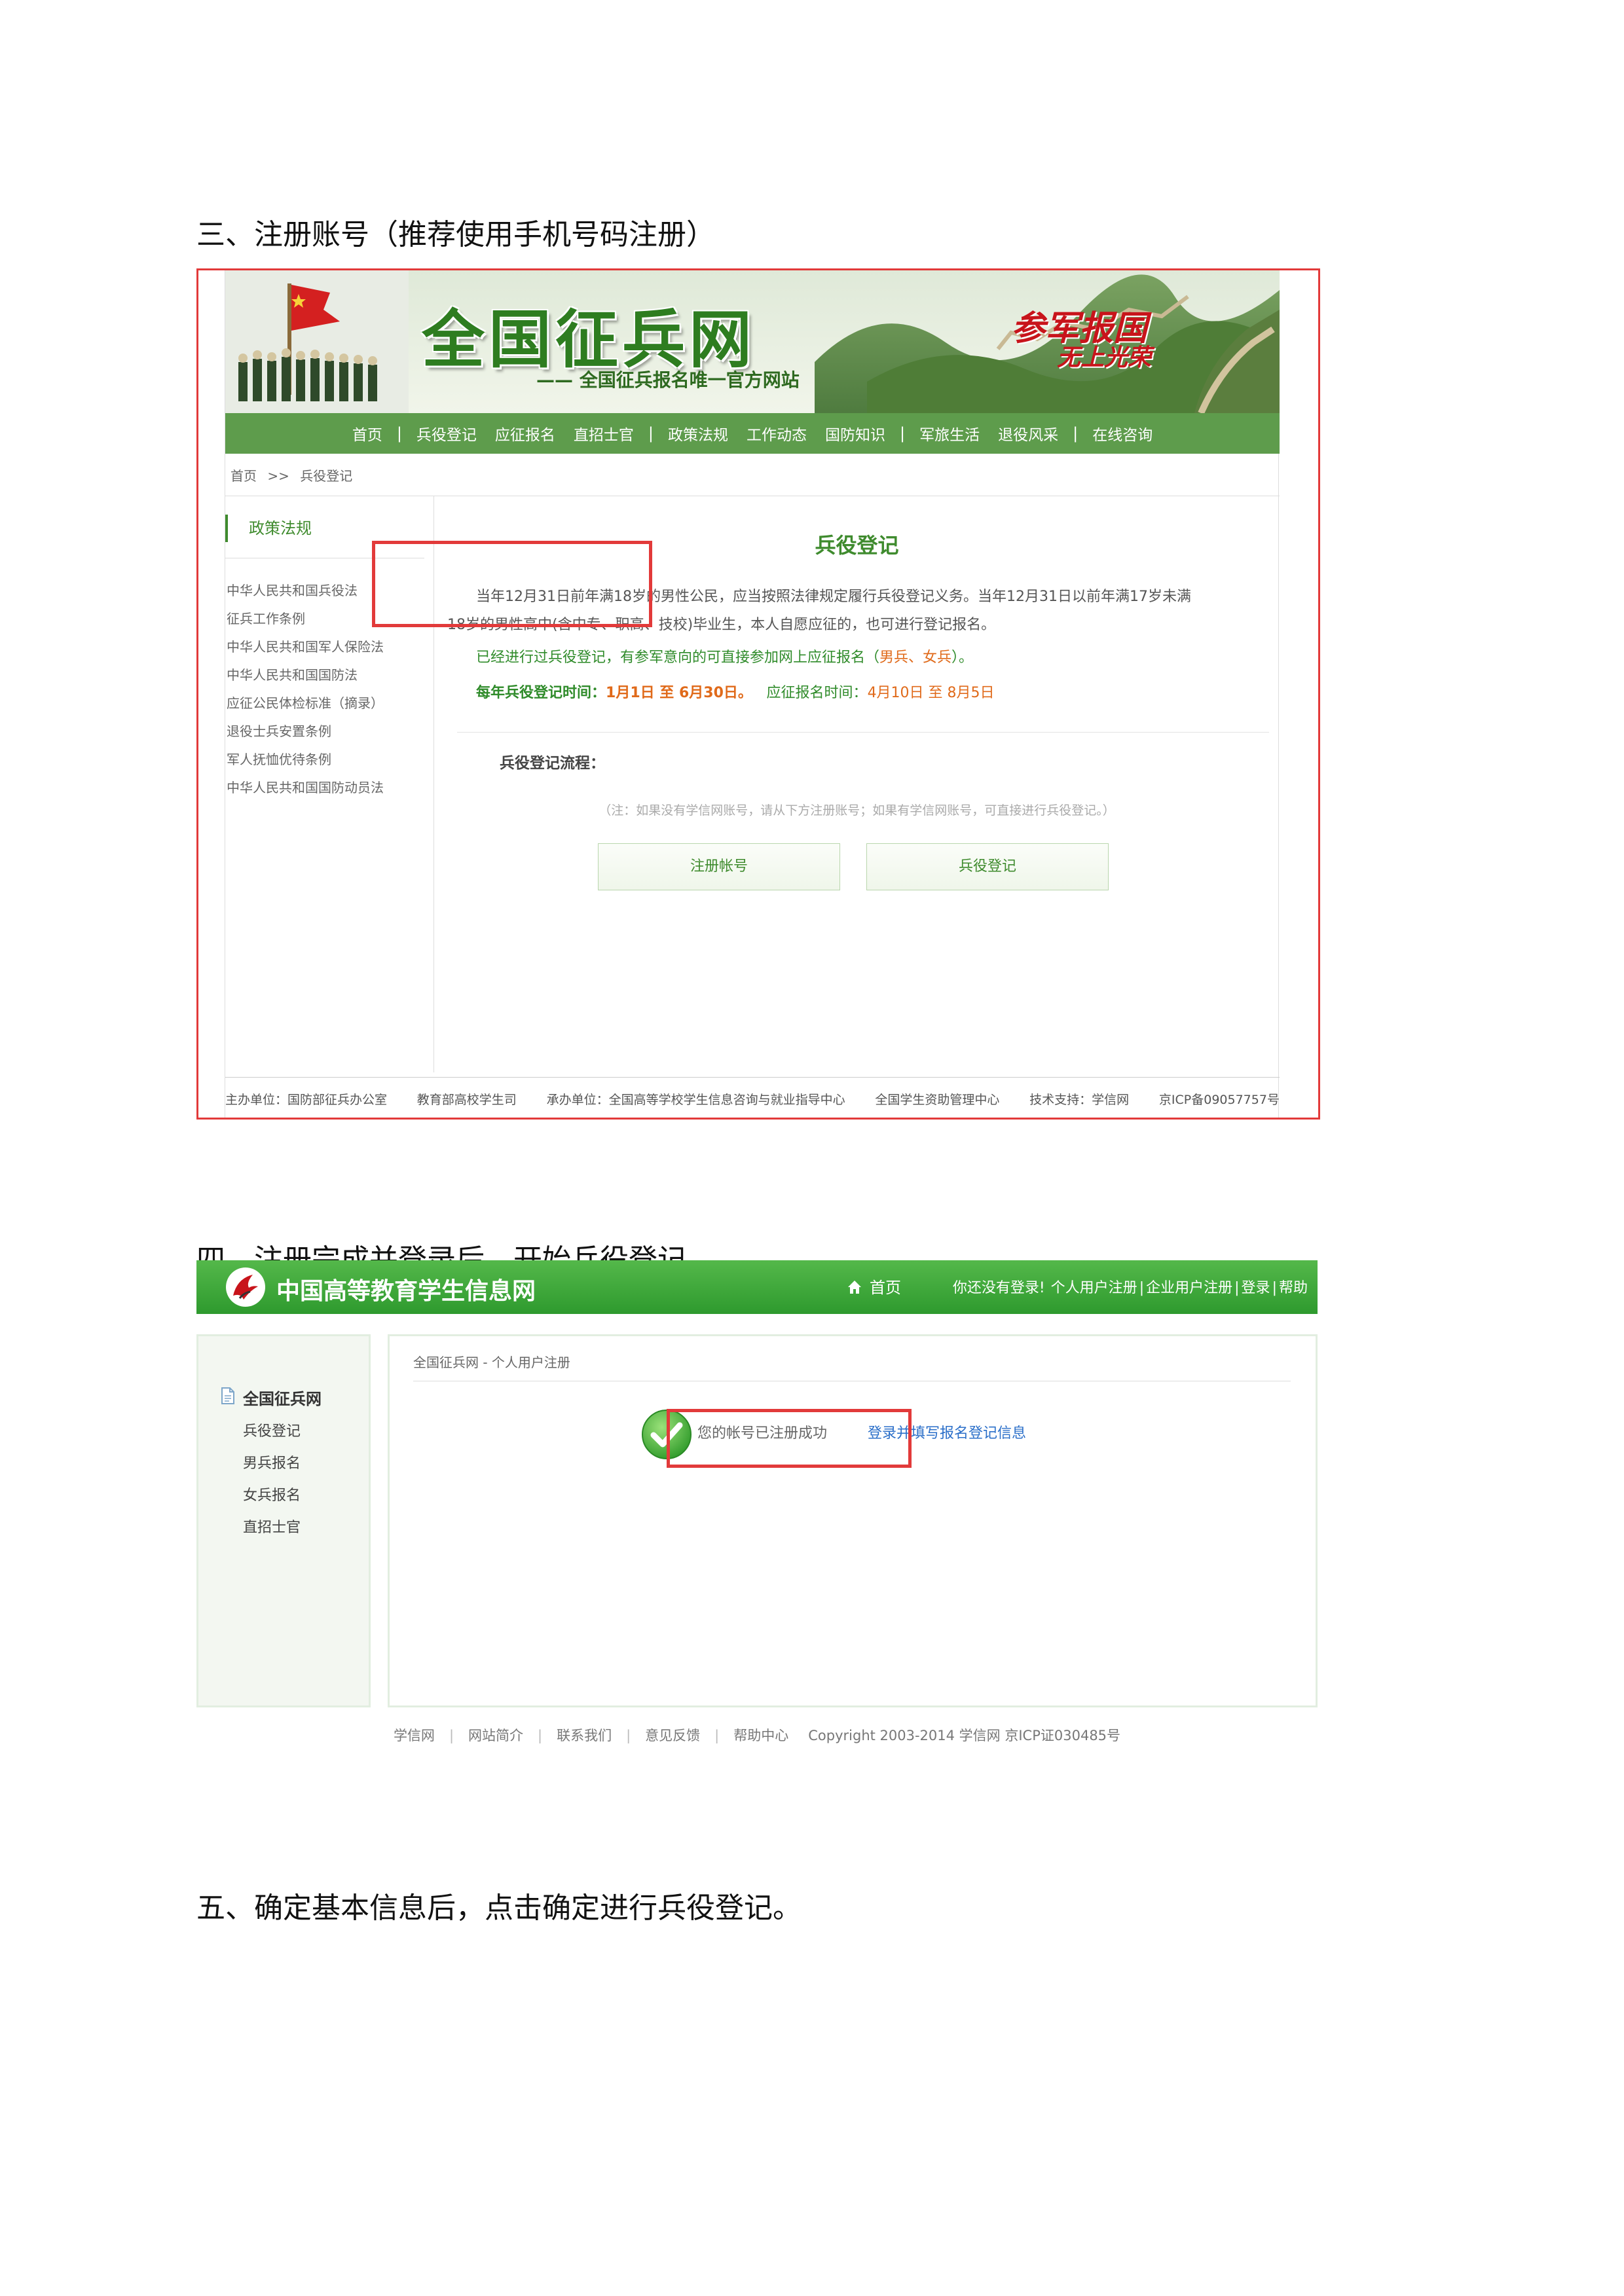  Describe the element at coordinates (672, 1735) in the screenshot. I see `footer-link: 意见反馈` at that location.